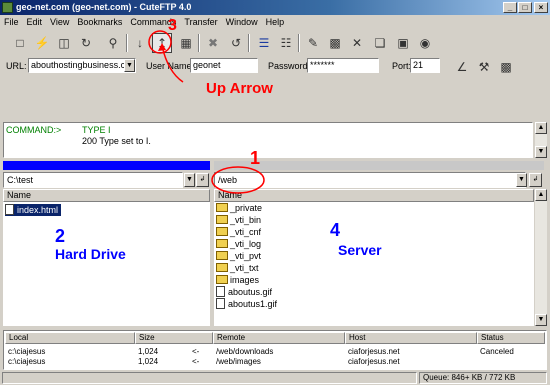  I want to click on annotation-number-2: 2, so click(60, 236).